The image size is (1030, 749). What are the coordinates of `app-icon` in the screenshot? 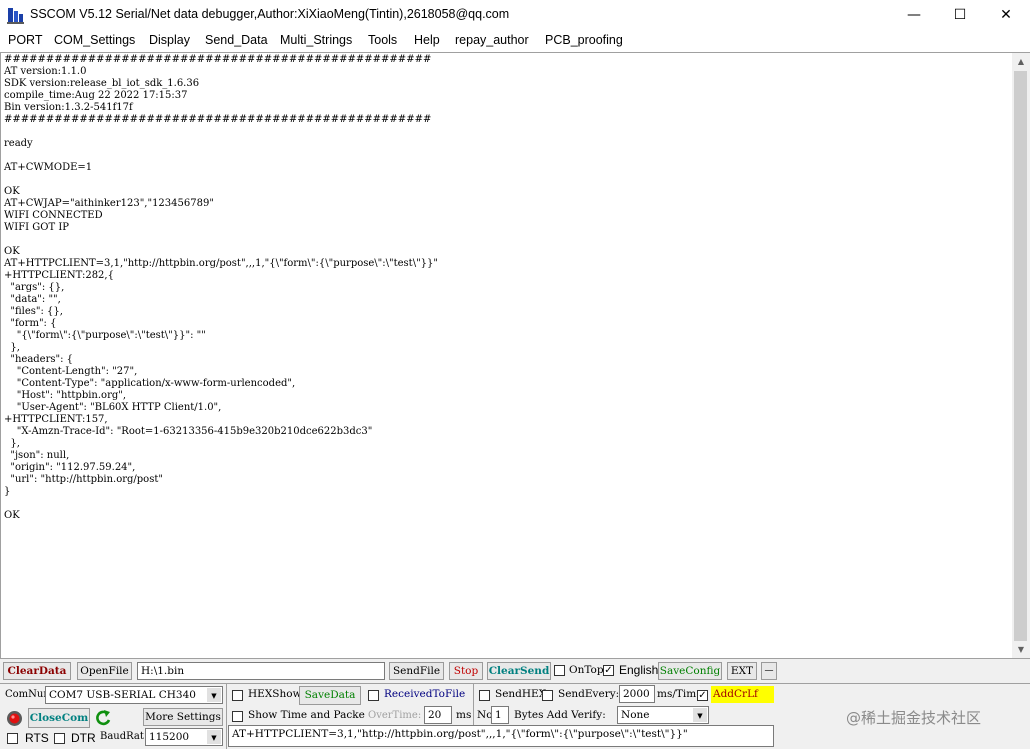 It's located at (15, 16).